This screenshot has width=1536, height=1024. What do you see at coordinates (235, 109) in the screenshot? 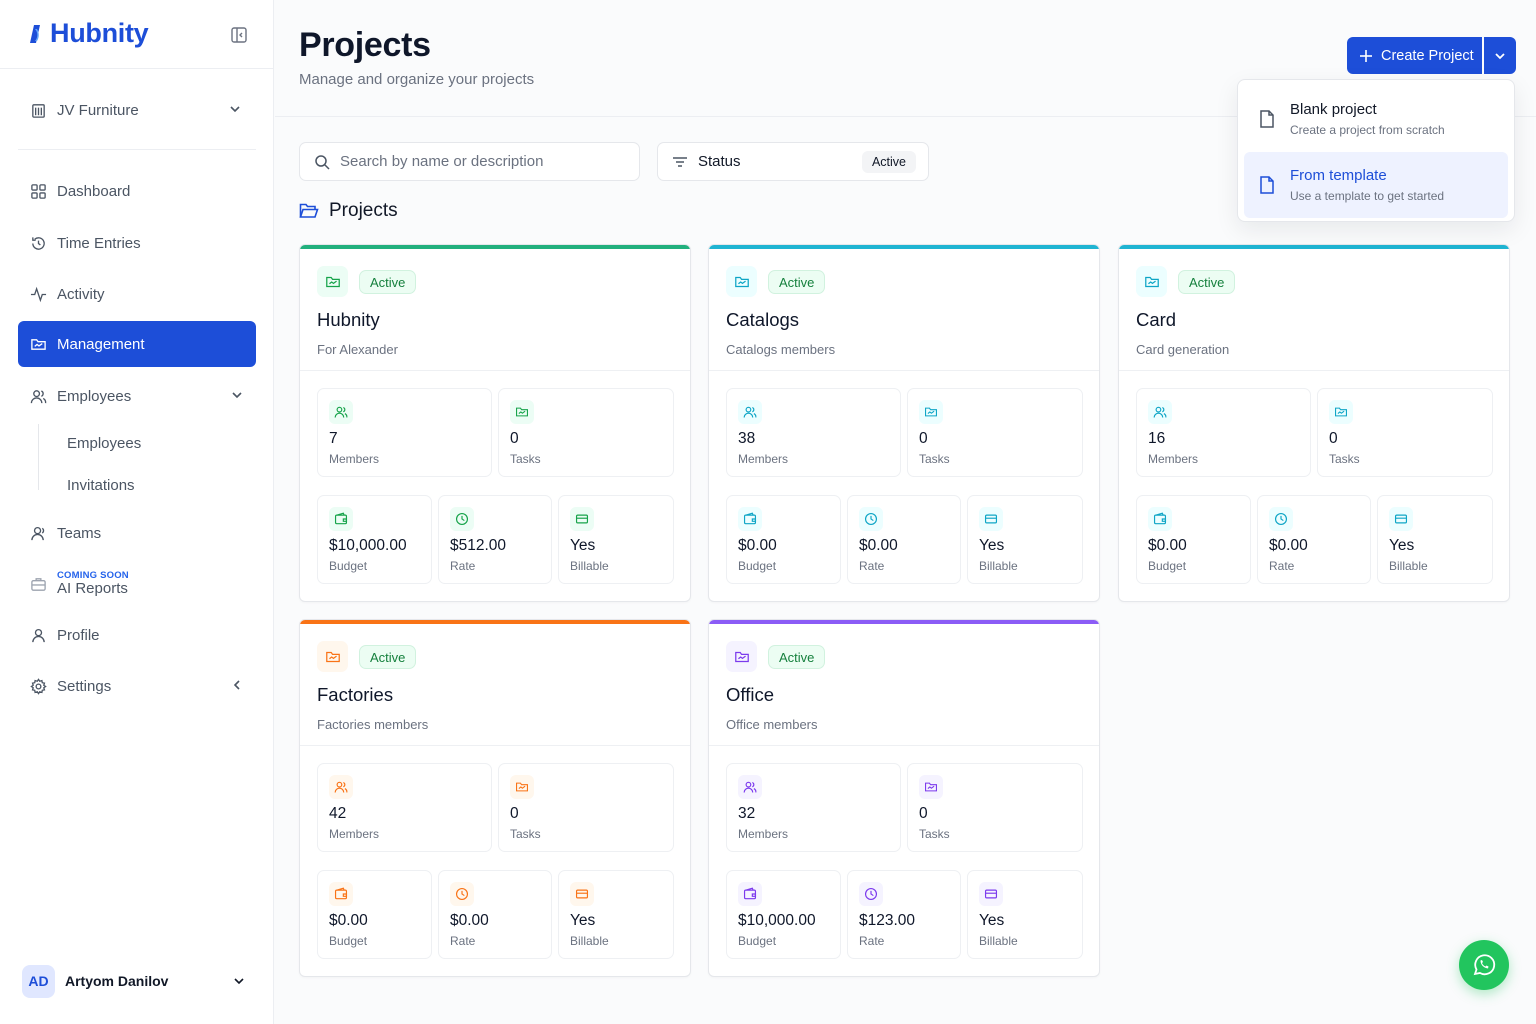
I see `chevron-down-icon` at bounding box center [235, 109].